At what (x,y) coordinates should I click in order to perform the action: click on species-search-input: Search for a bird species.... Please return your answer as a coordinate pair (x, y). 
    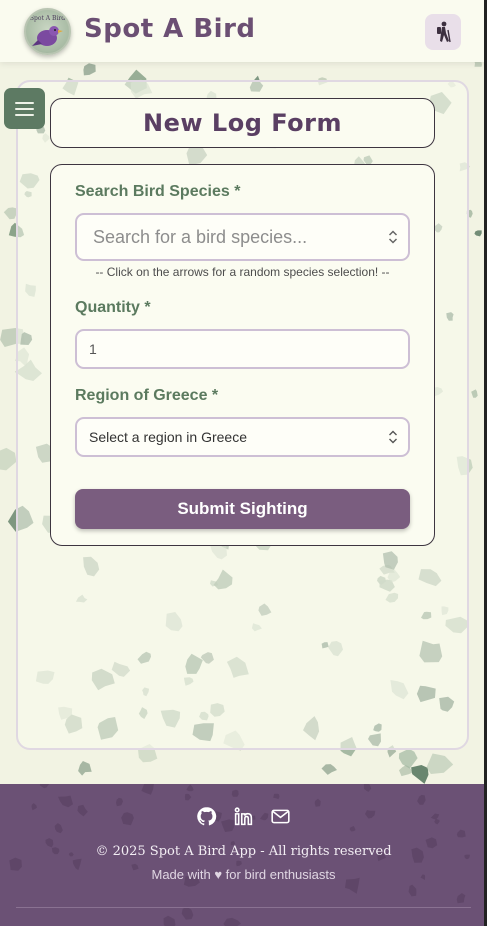
    Looking at the image, I should click on (242, 237).